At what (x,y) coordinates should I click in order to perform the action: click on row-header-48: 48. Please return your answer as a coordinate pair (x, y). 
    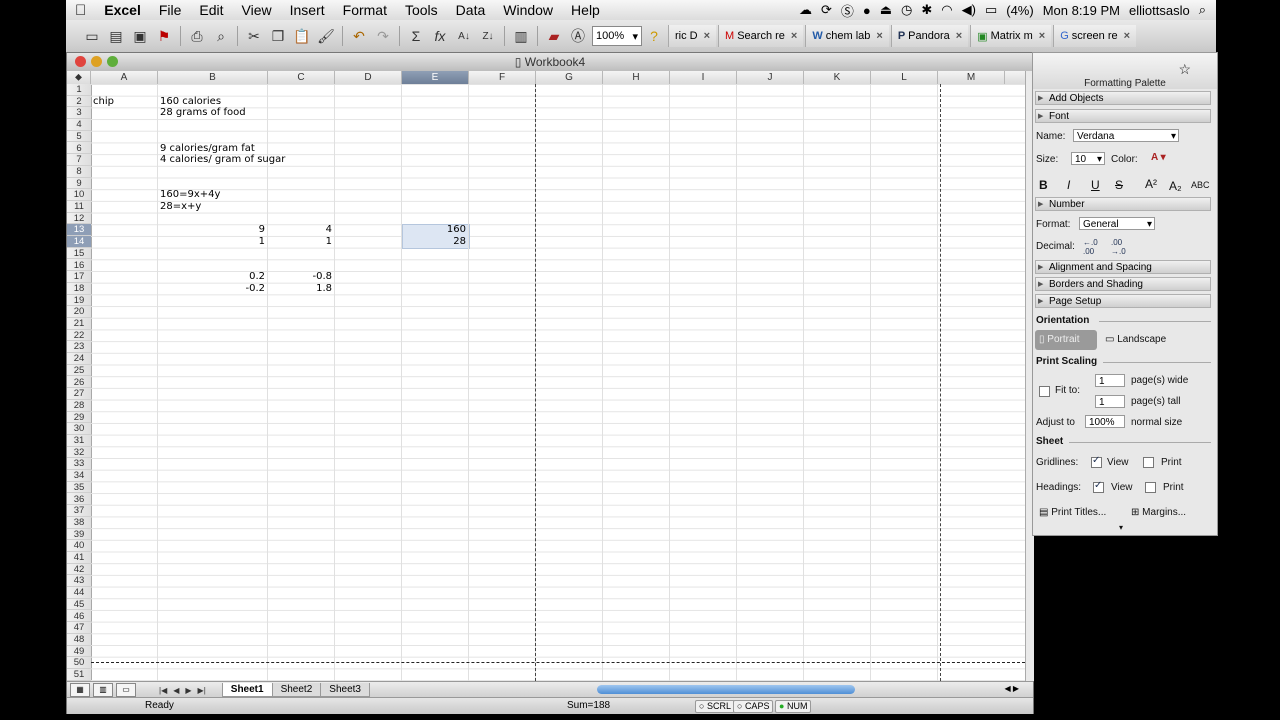
    Looking at the image, I should click on (79, 640).